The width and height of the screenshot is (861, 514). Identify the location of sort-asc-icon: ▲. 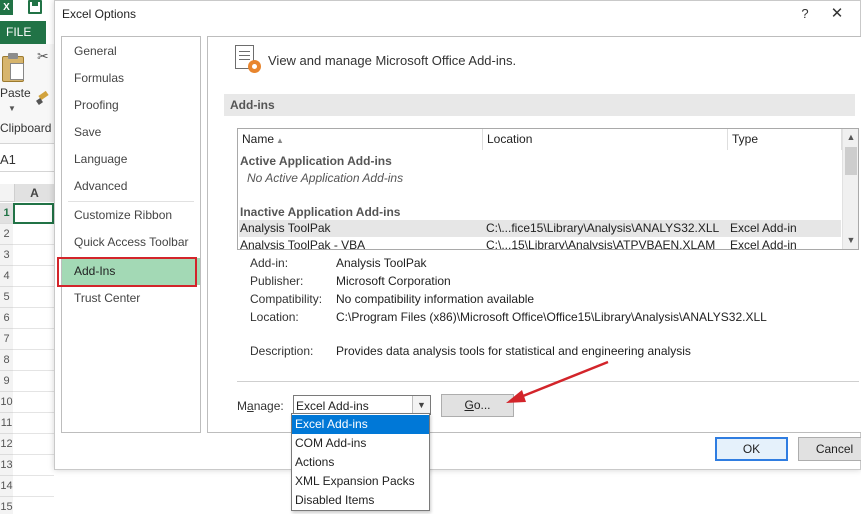
(280, 140).